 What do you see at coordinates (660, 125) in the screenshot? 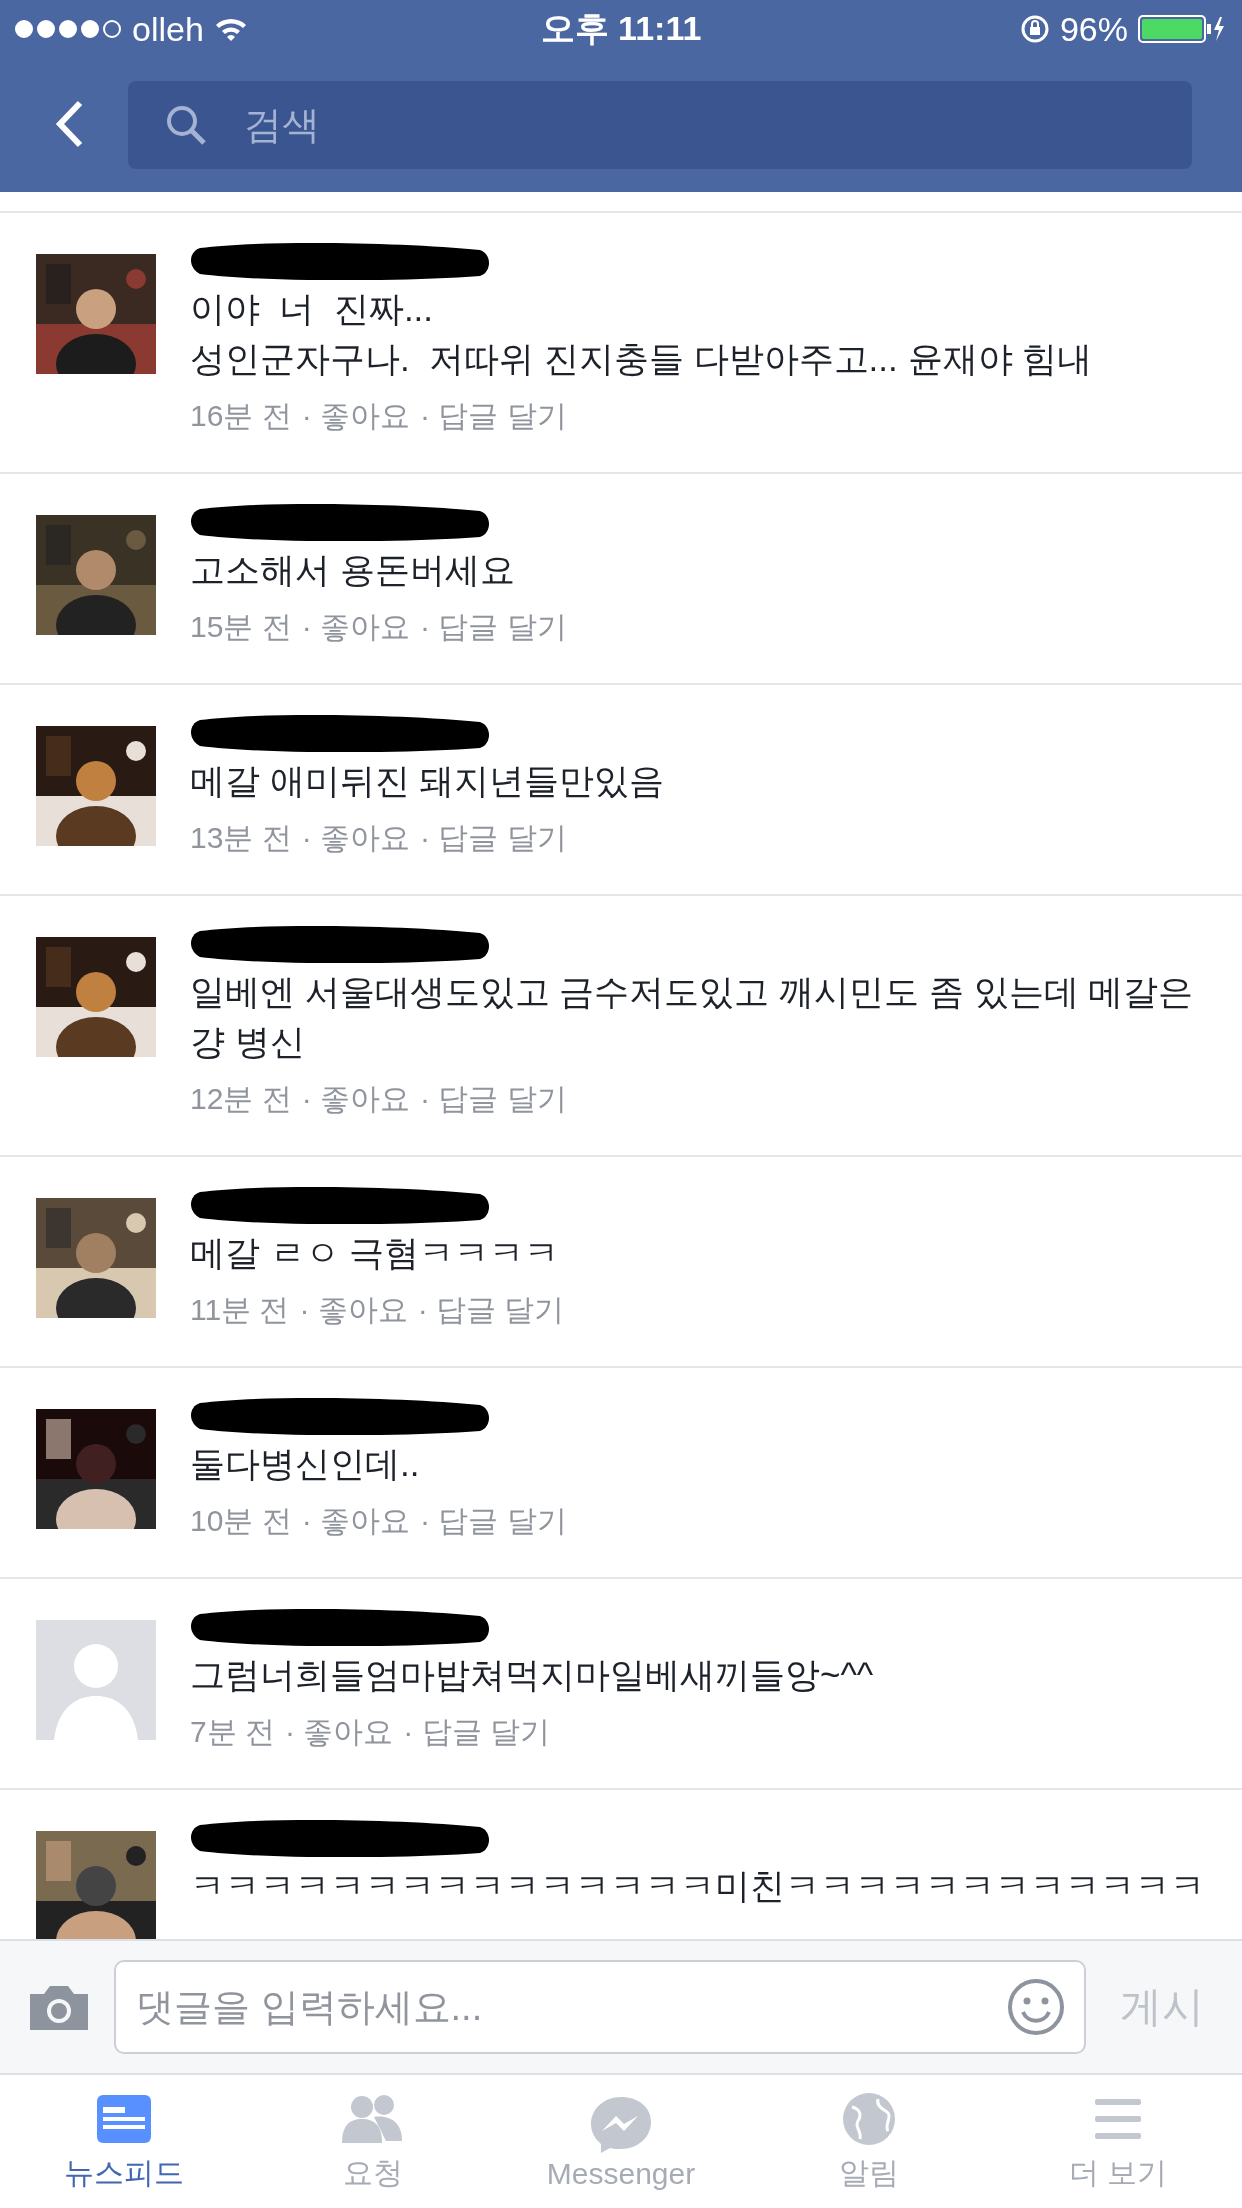
I see `search-field: 검색` at bounding box center [660, 125].